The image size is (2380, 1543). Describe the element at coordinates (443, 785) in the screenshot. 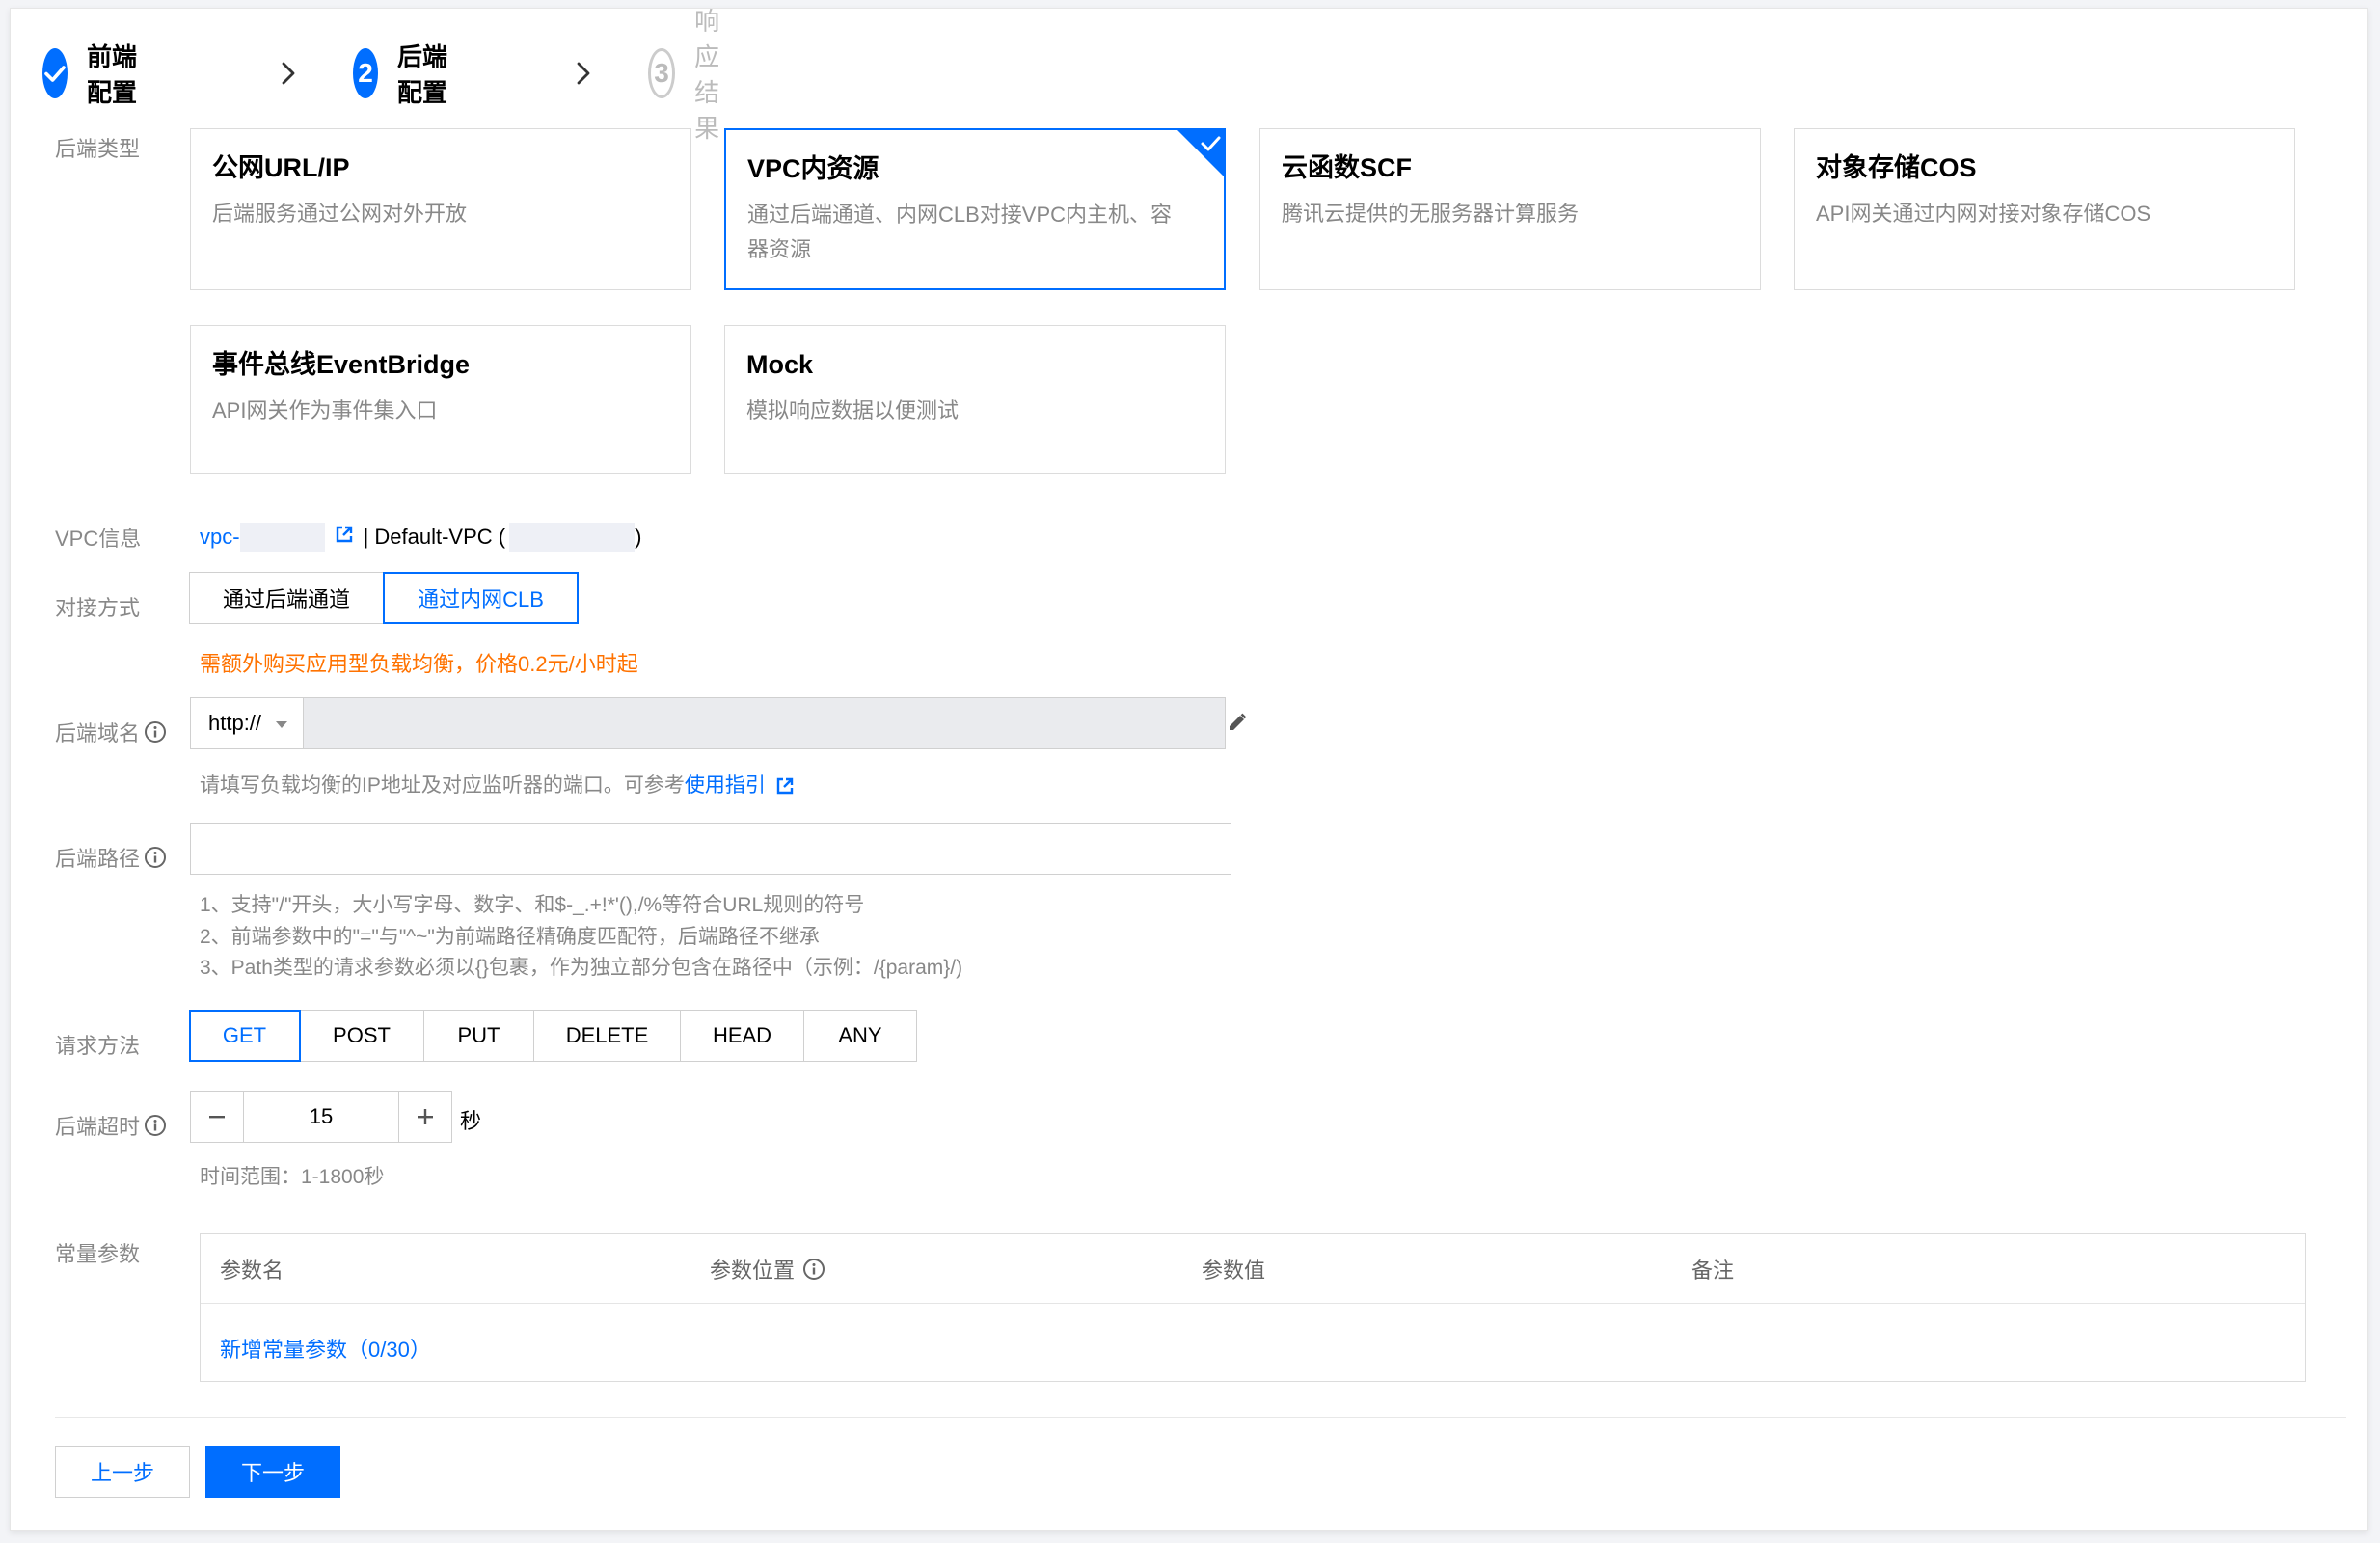

I see `domain-help-text: 请填写负载均衡的IP地址及对应监听器的端口。可参考` at that location.